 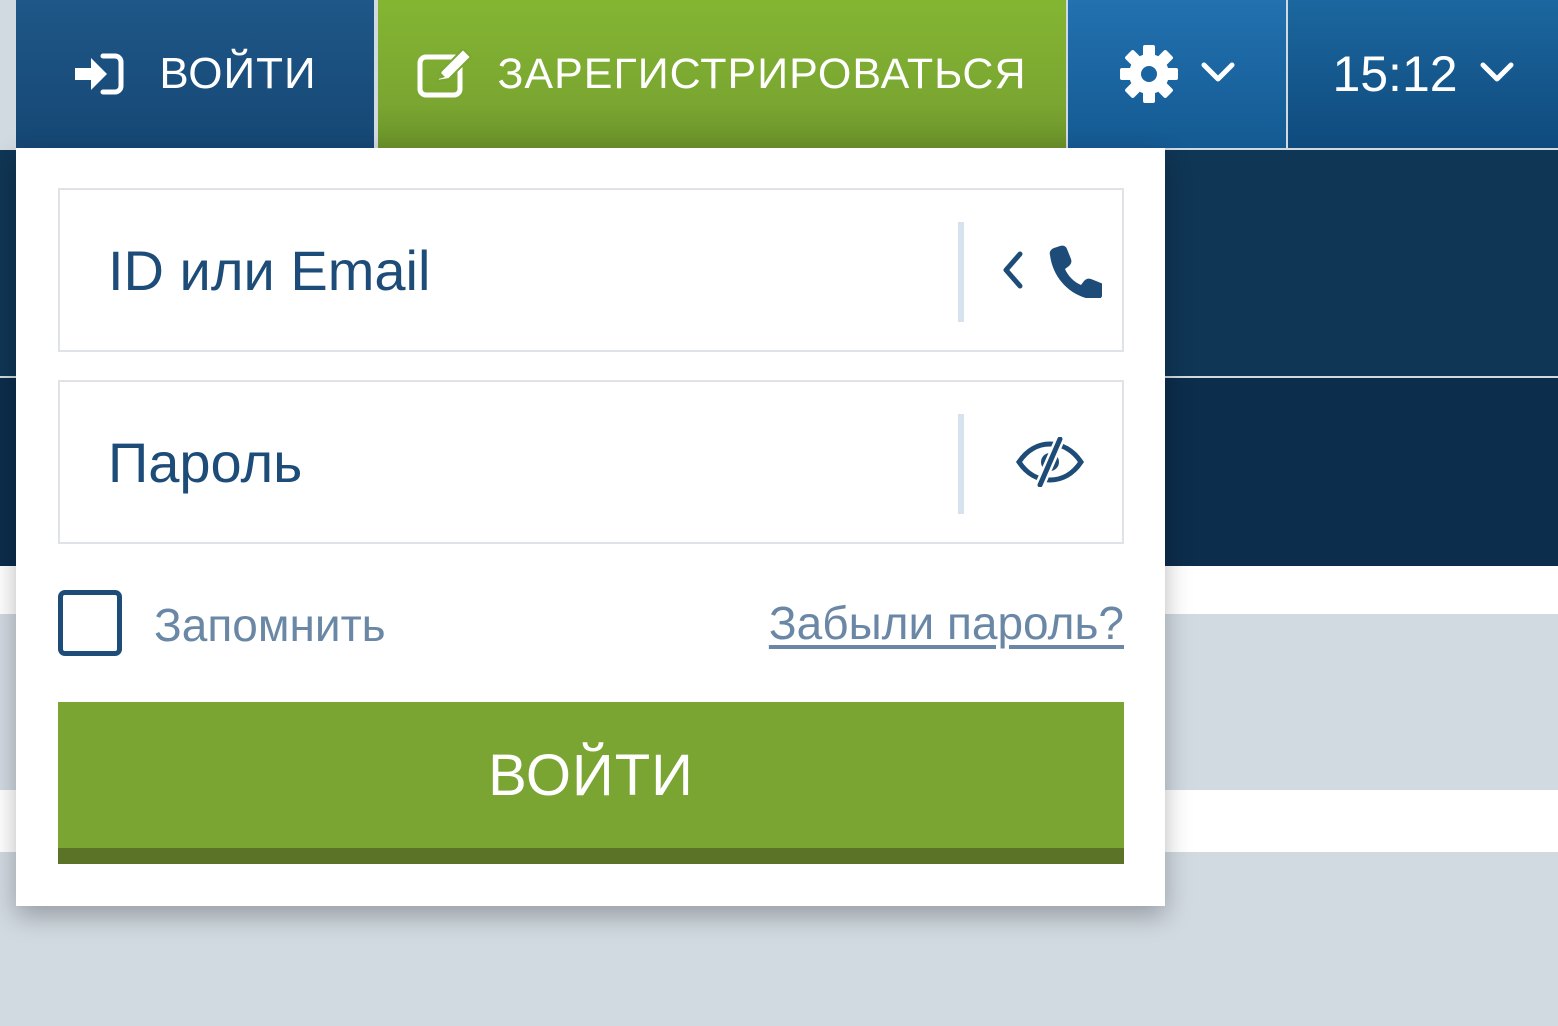 I want to click on clock-time: 15:12, so click(x=1395, y=74).